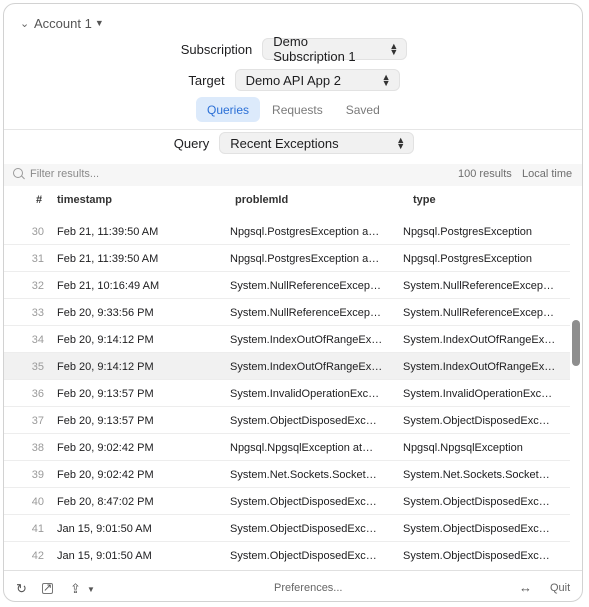 Image resolution: width=589 pixels, height=607 pixels. I want to click on column-header-num: #, so click(39, 200).